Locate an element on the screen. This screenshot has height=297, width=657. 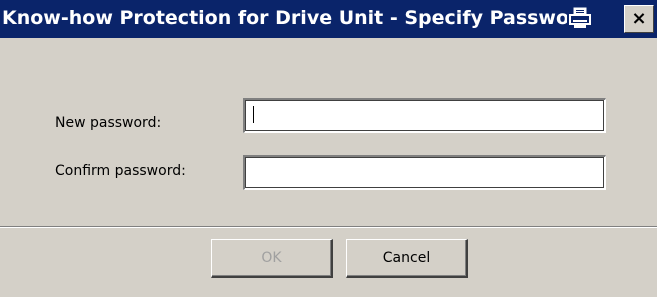
new-password-field is located at coordinates (424, 115).